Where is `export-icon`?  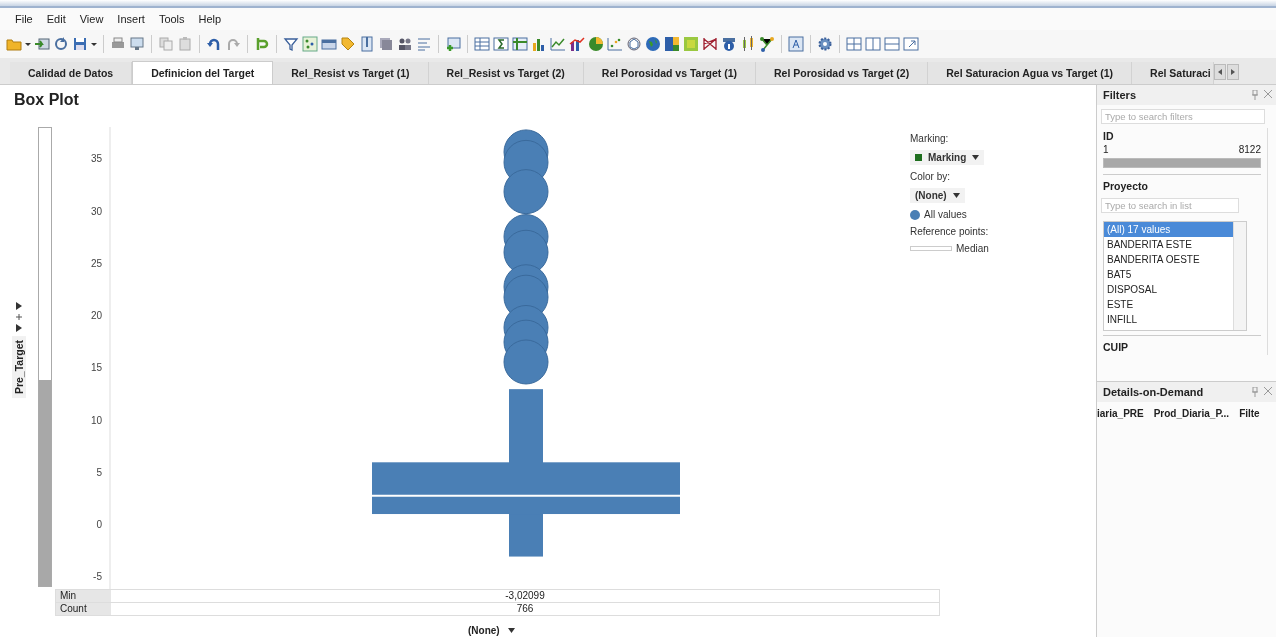
export-icon is located at coordinates (42, 44).